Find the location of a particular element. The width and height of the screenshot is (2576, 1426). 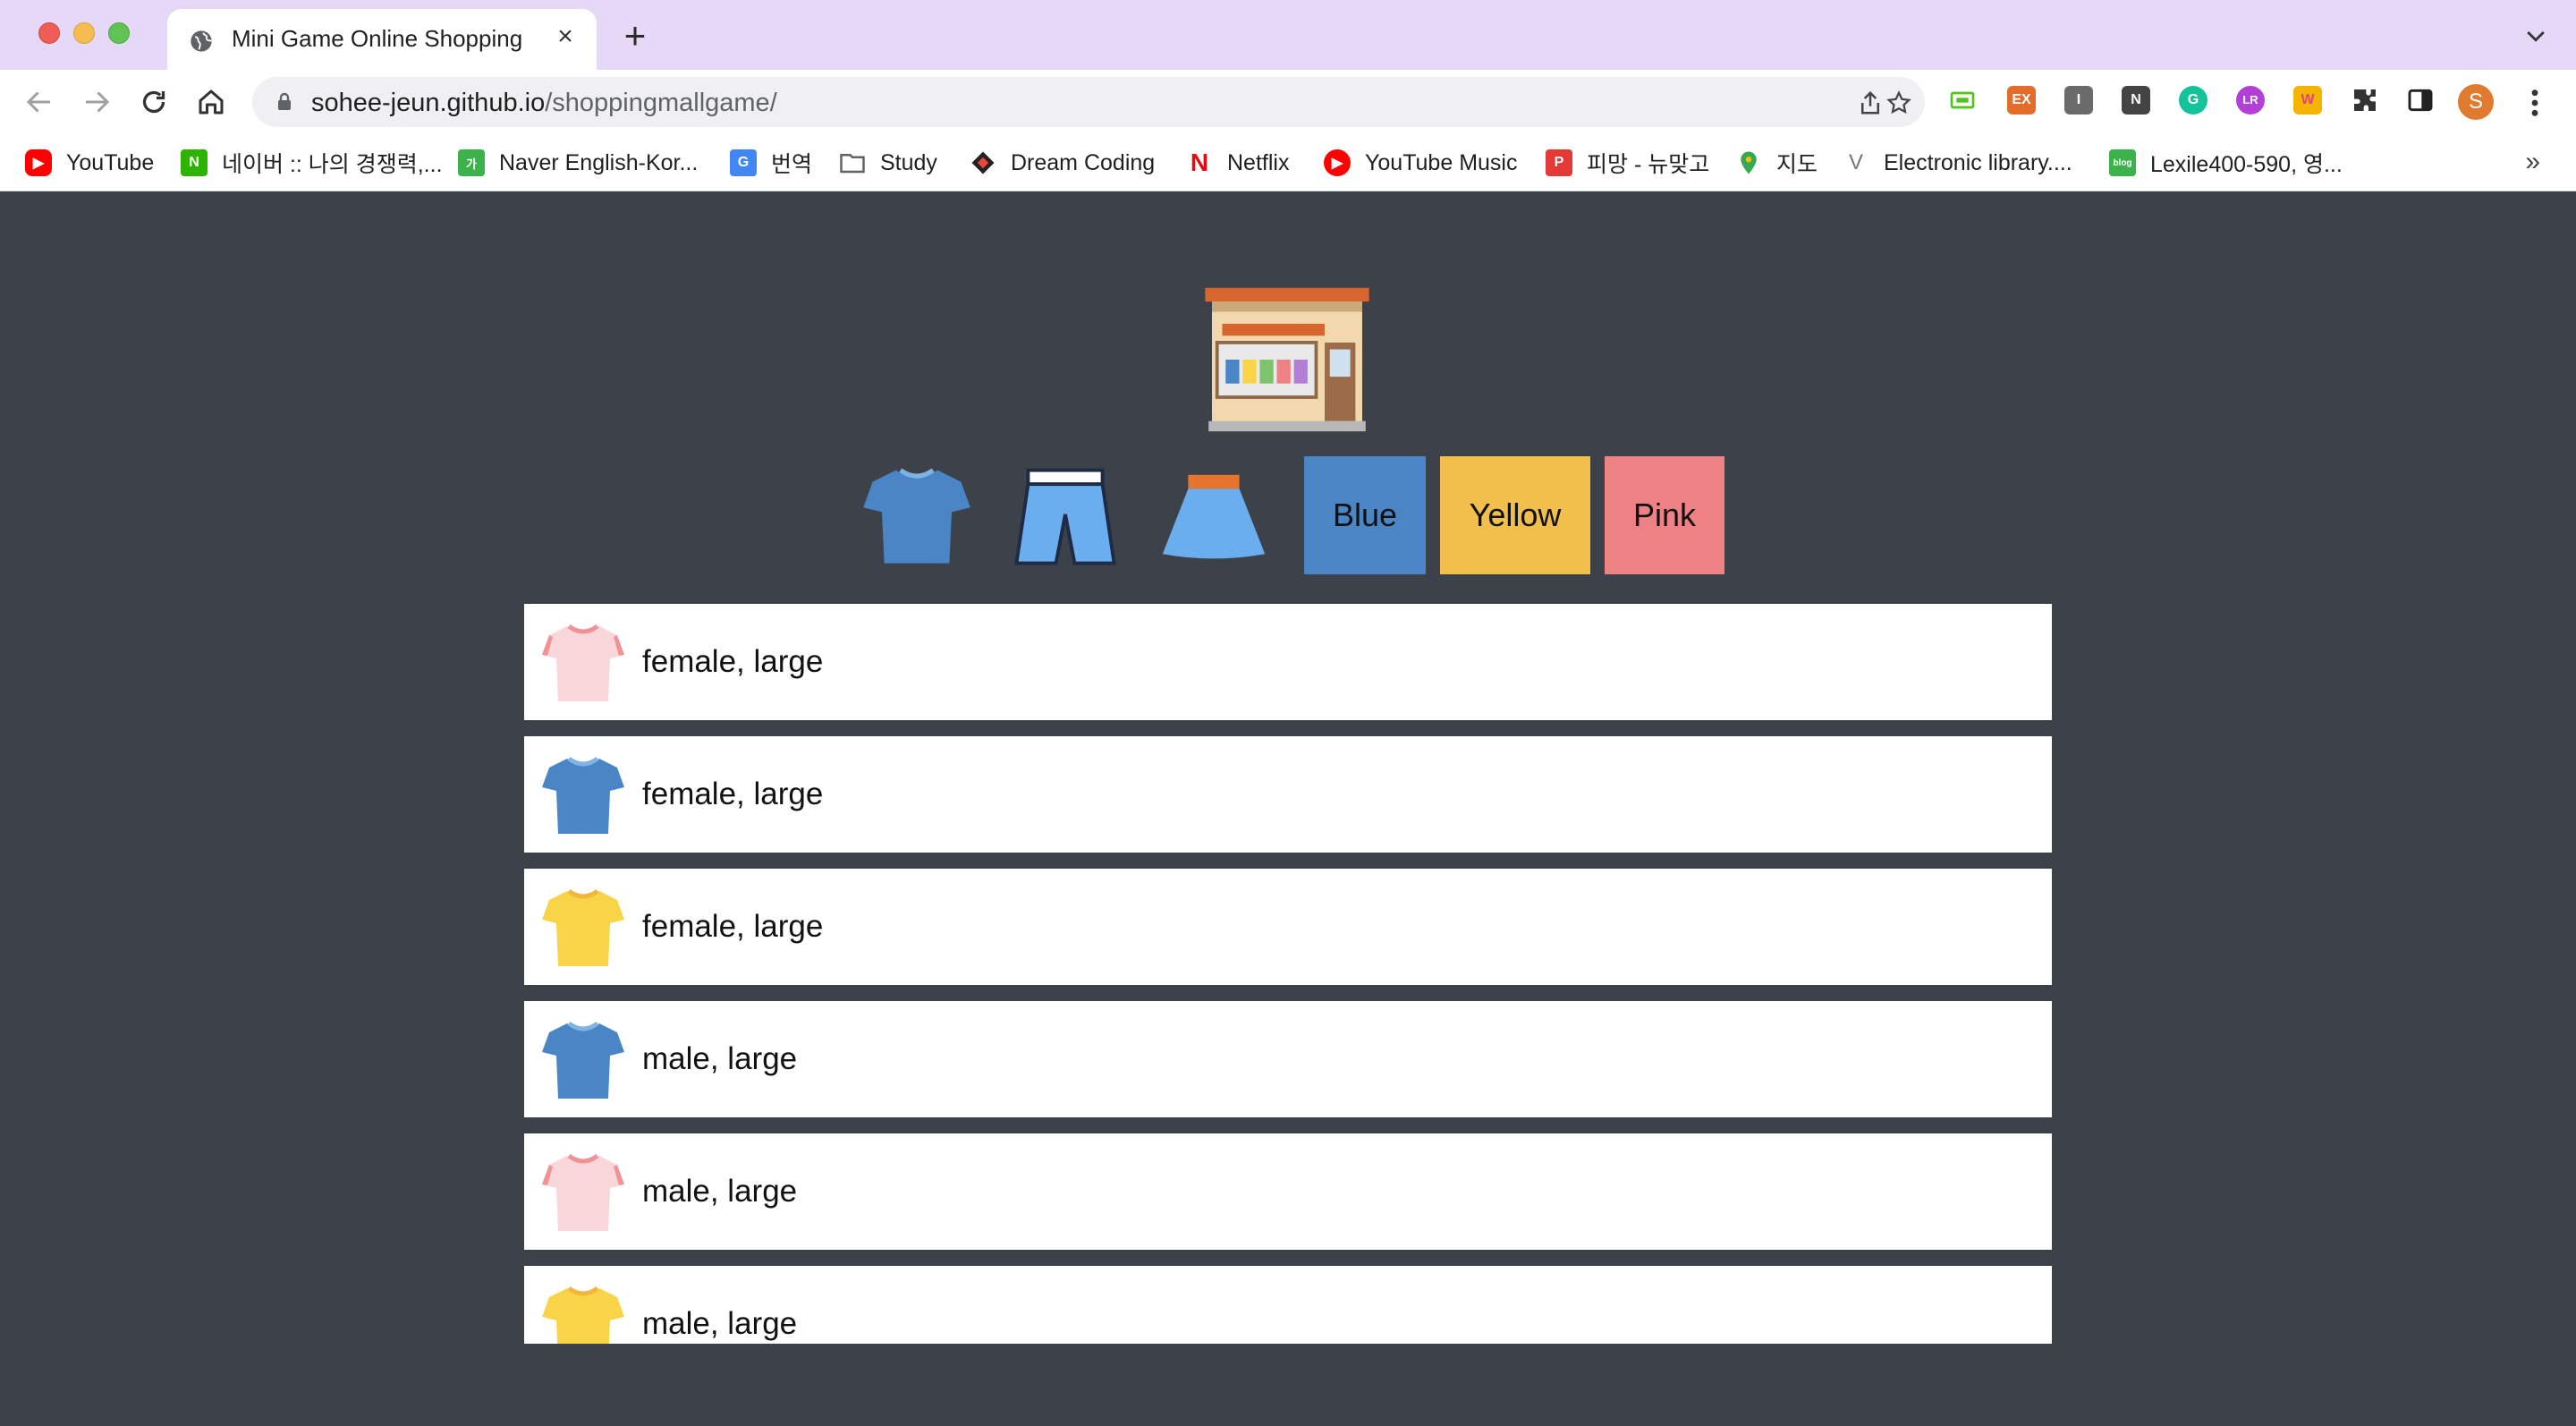

tab-title: Mini Game Online Shopping is located at coordinates (377, 39).